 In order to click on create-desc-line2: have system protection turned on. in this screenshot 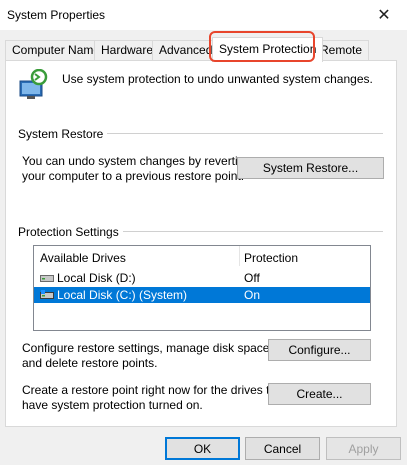, I will do `click(112, 405)`.